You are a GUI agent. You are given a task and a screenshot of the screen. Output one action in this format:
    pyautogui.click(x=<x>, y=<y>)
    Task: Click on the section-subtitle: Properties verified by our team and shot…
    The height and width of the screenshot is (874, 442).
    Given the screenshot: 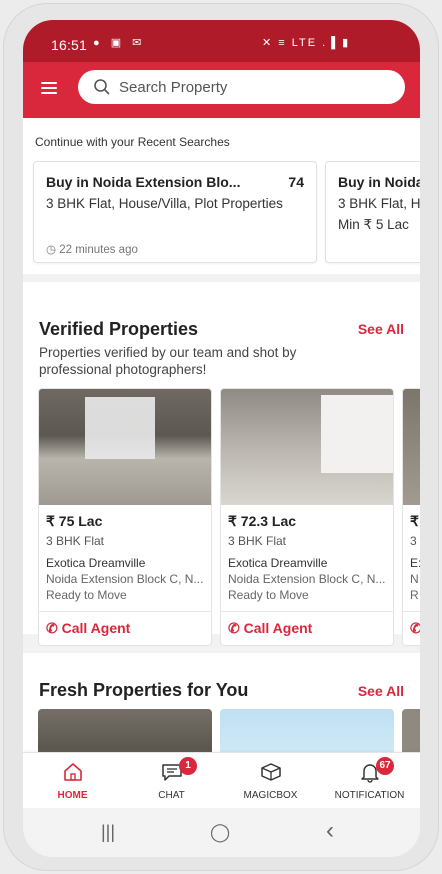 What is the action you would take?
    pyautogui.click(x=168, y=361)
    